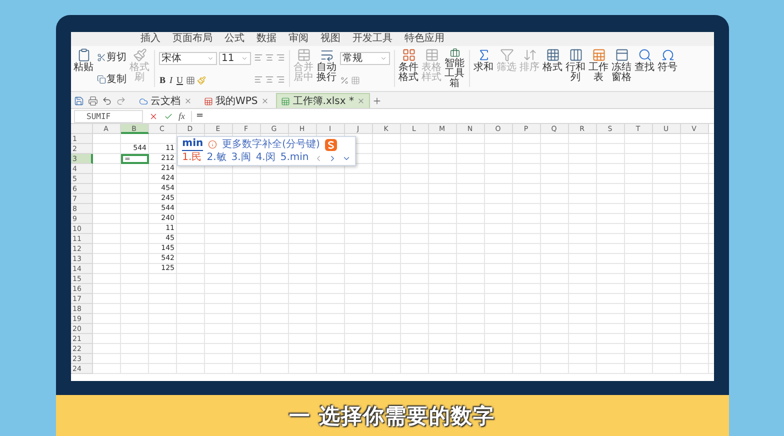 The width and height of the screenshot is (784, 436). I want to click on cancel-icon, so click(153, 116).